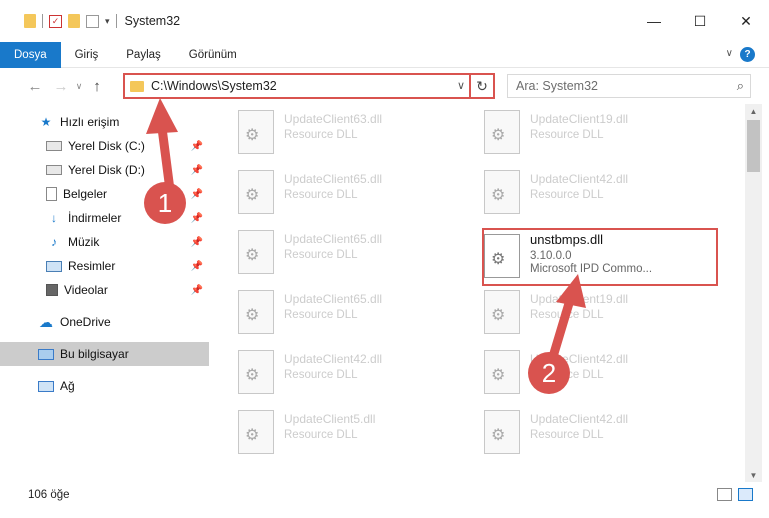 The width and height of the screenshot is (769, 518). I want to click on address-path: C:\Windows\System32, so click(214, 86).